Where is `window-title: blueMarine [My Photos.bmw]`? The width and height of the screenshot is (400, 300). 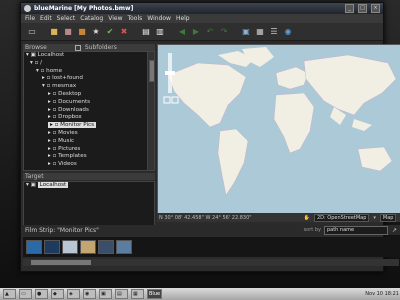 window-title: blueMarine [My Photos.bmw] is located at coordinates (84, 8).